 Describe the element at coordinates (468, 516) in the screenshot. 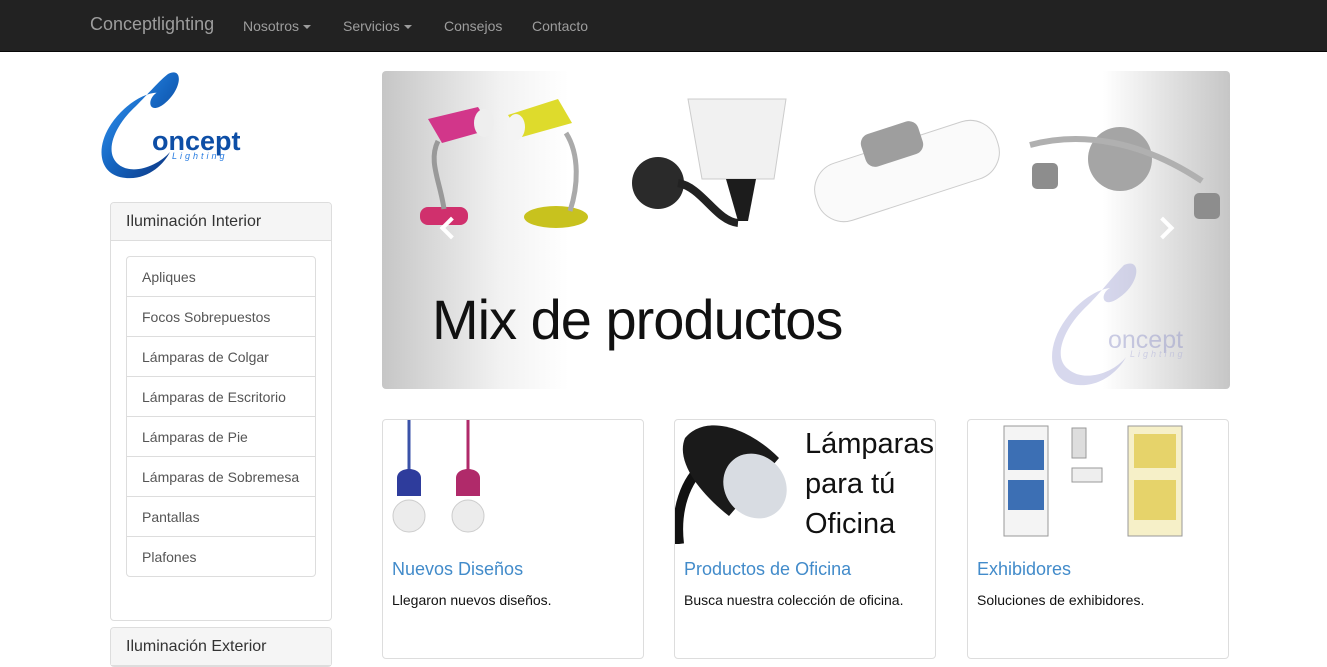

I see `bulb-right` at that location.